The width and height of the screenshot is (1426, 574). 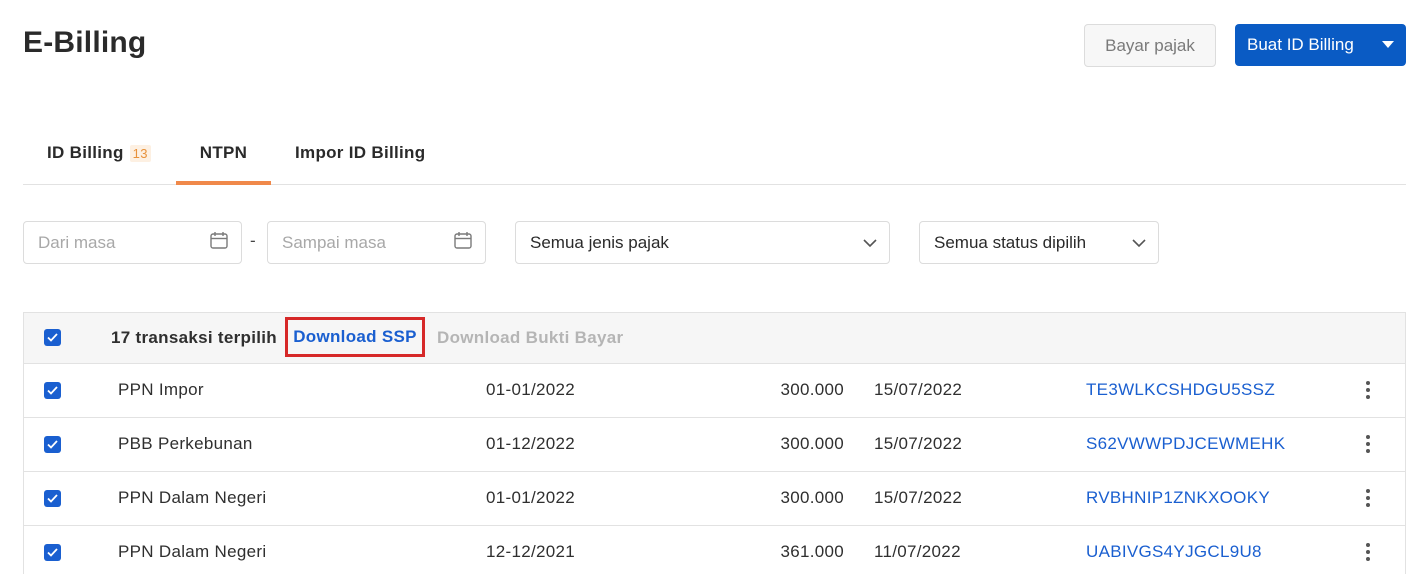 I want to click on ntpn-link: S62VWWPDJCEWMEHK, so click(x=1185, y=444).